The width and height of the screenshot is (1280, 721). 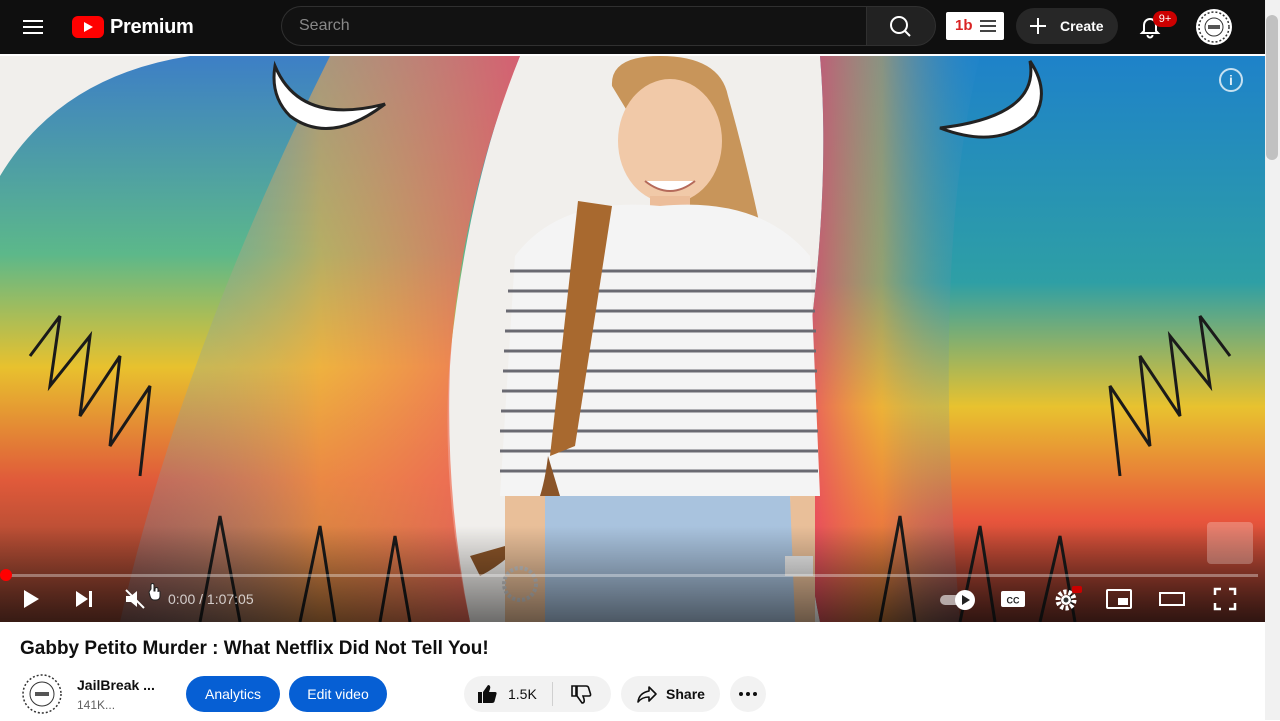 What do you see at coordinates (155, 592) in the screenshot?
I see `mouse-cursor-icon` at bounding box center [155, 592].